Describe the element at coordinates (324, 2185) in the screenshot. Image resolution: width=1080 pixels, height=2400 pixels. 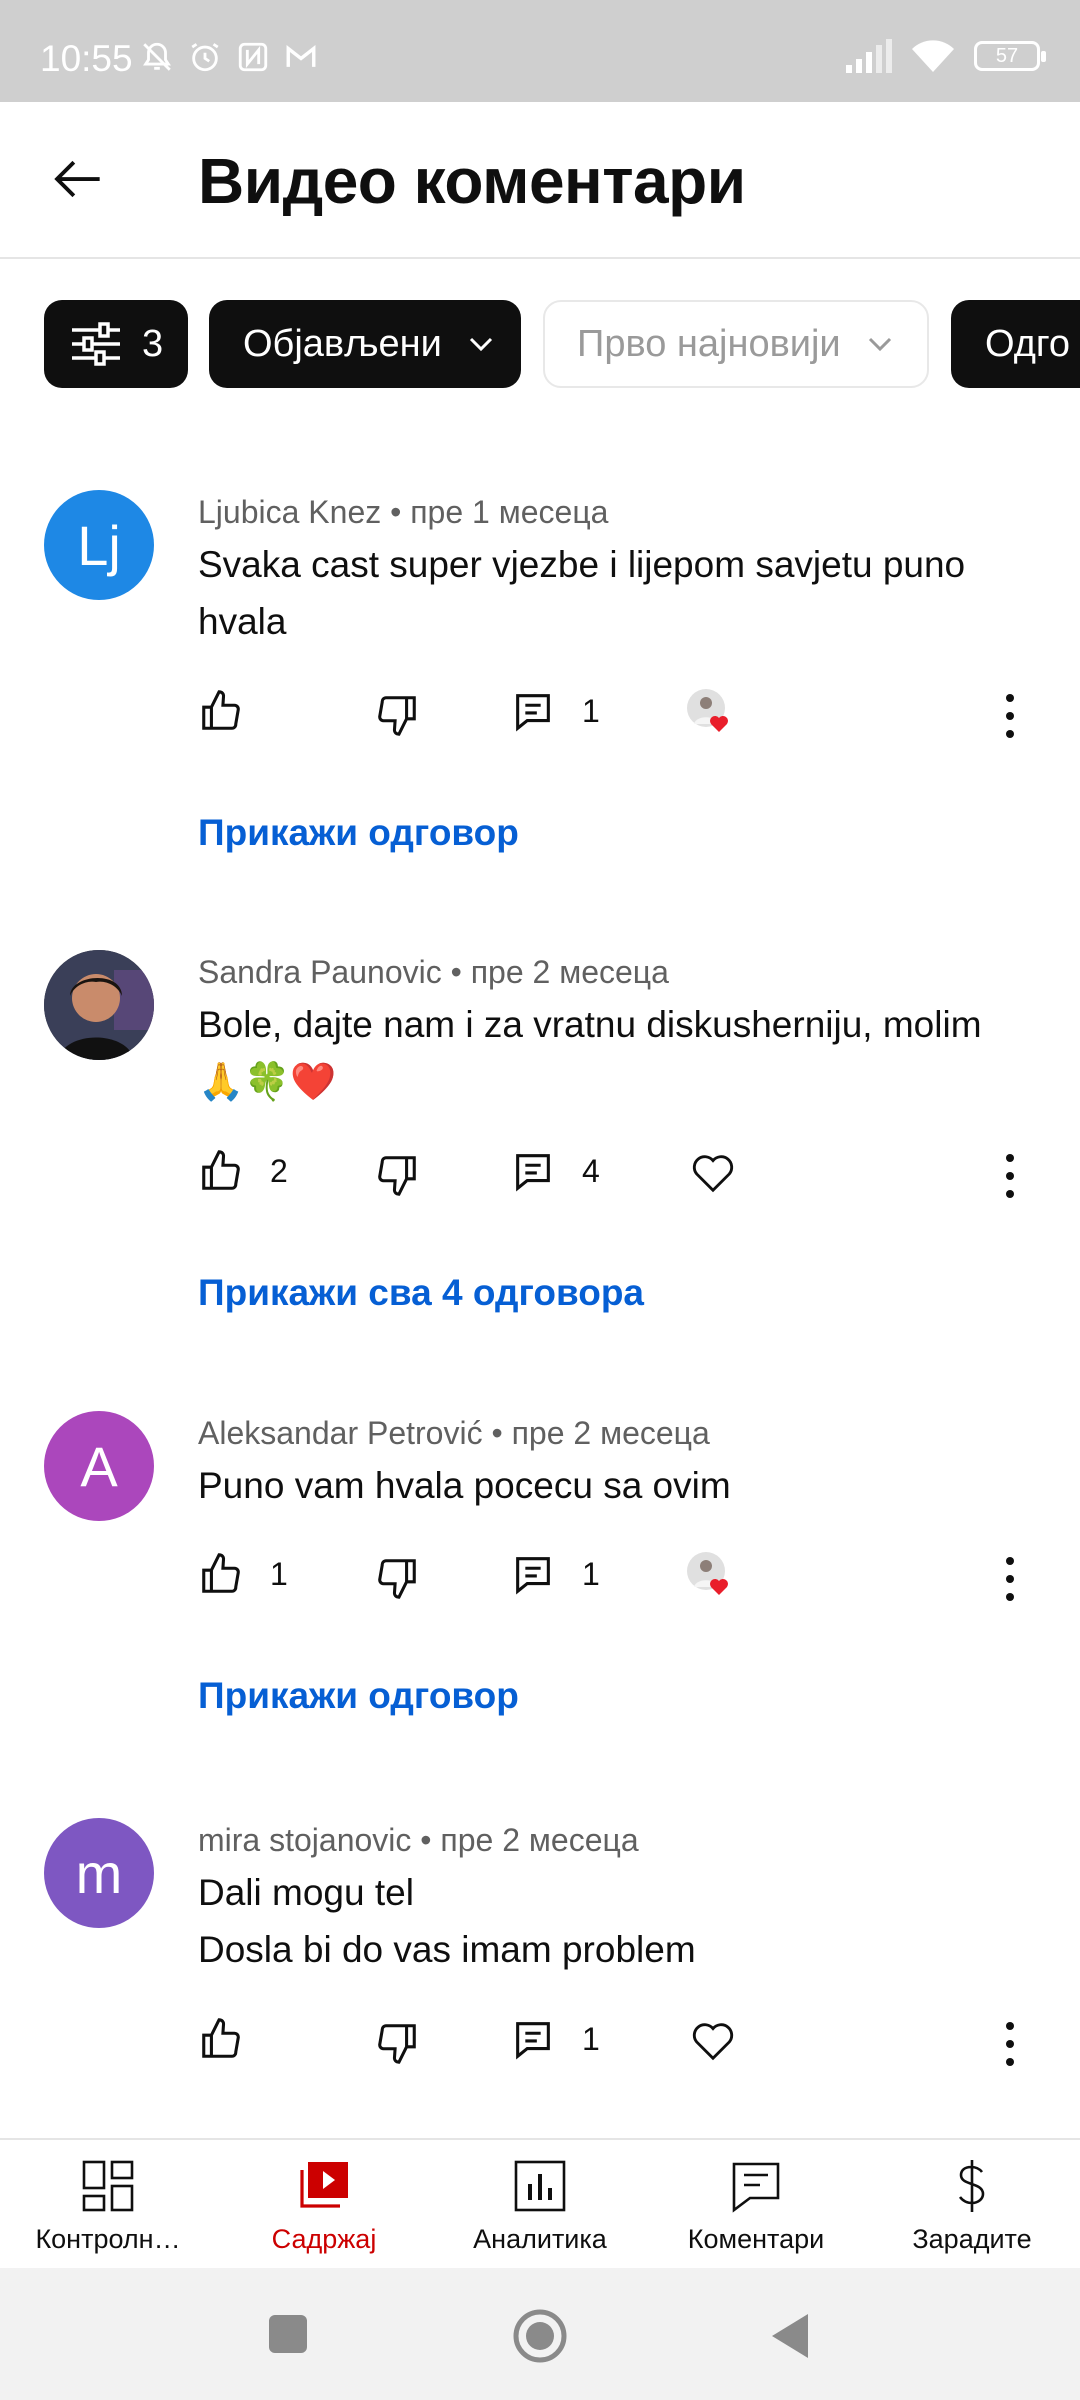
I see `content-icon` at that location.